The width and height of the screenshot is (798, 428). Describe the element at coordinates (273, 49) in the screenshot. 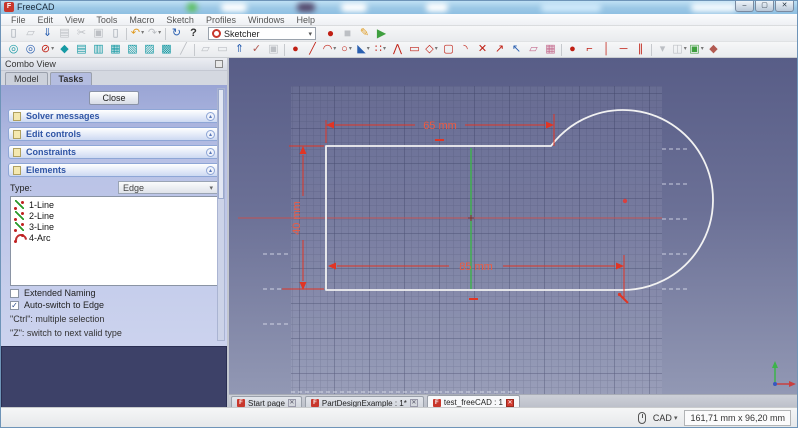

I see `mirror-sketch-icon: ▣` at that location.